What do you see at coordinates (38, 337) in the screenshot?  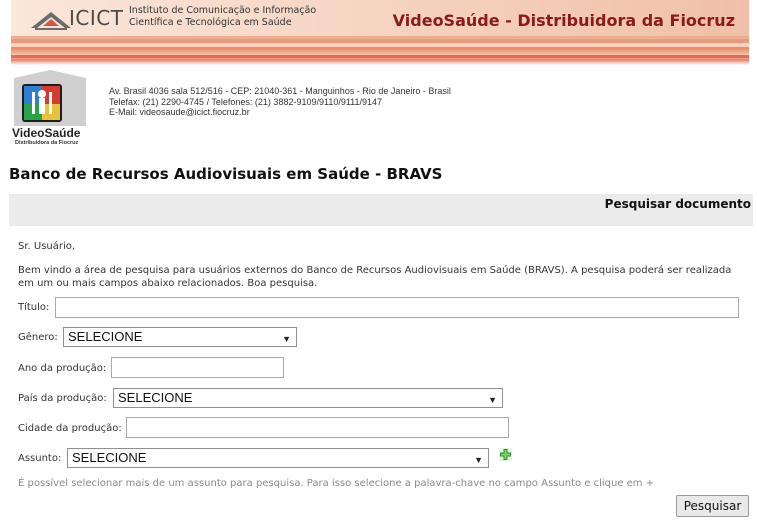 I see `genero-label: Gênero:` at bounding box center [38, 337].